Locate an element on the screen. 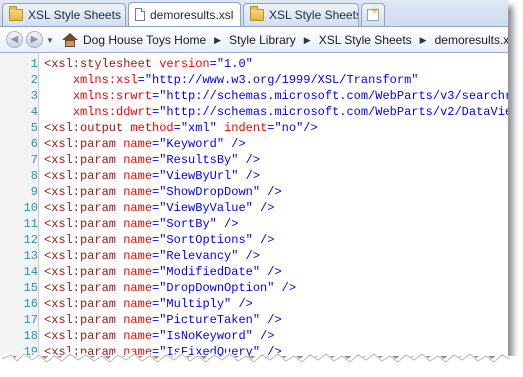  line-number: 4 is located at coordinates (34, 112).